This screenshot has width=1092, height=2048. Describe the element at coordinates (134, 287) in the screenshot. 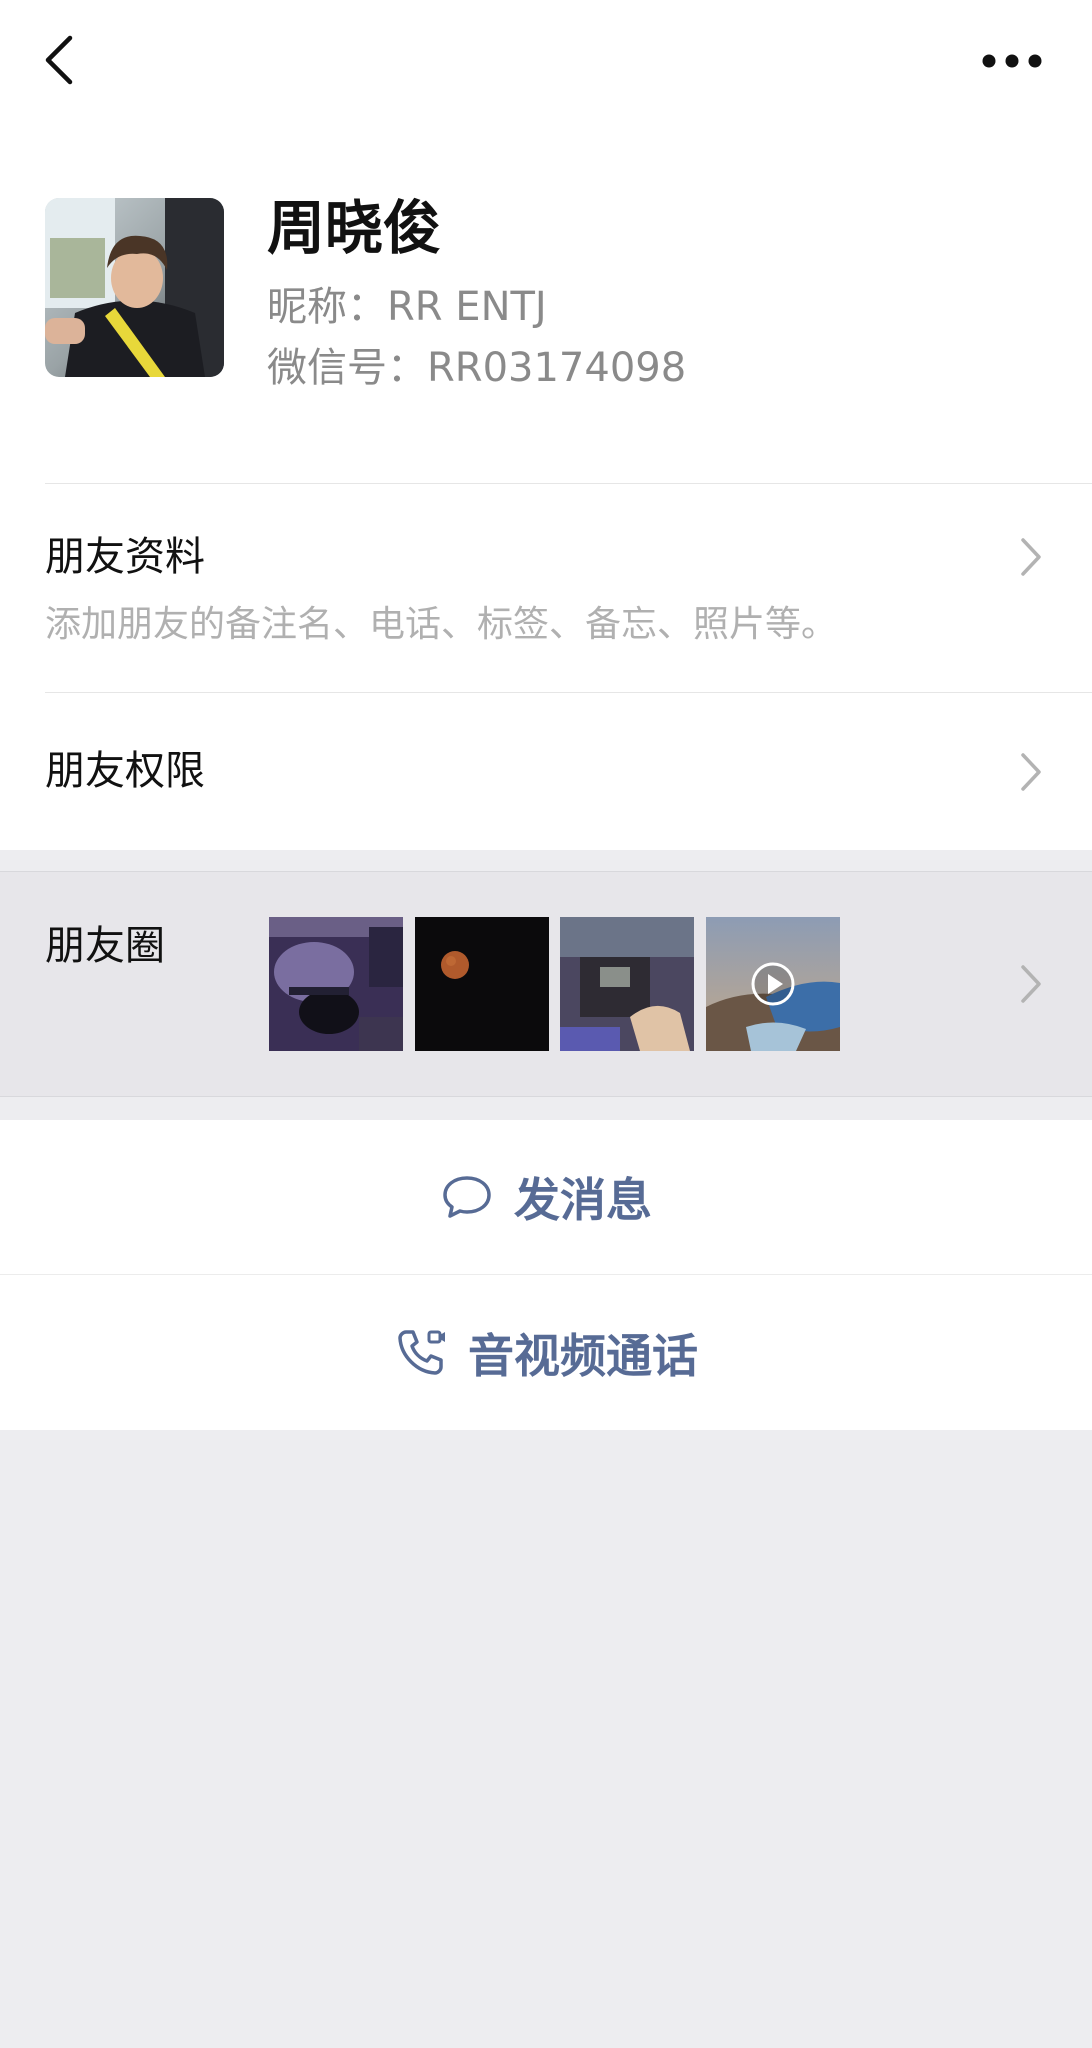

I see `avatar` at that location.